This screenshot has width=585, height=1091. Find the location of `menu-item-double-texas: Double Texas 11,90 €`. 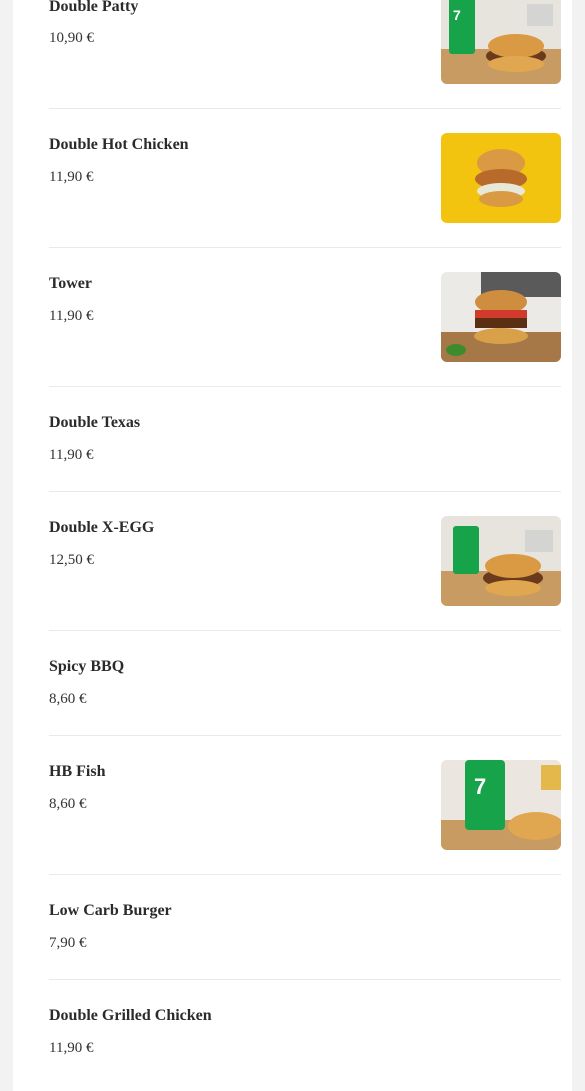

menu-item-double-texas: Double Texas 11,90 € is located at coordinates (305, 451).